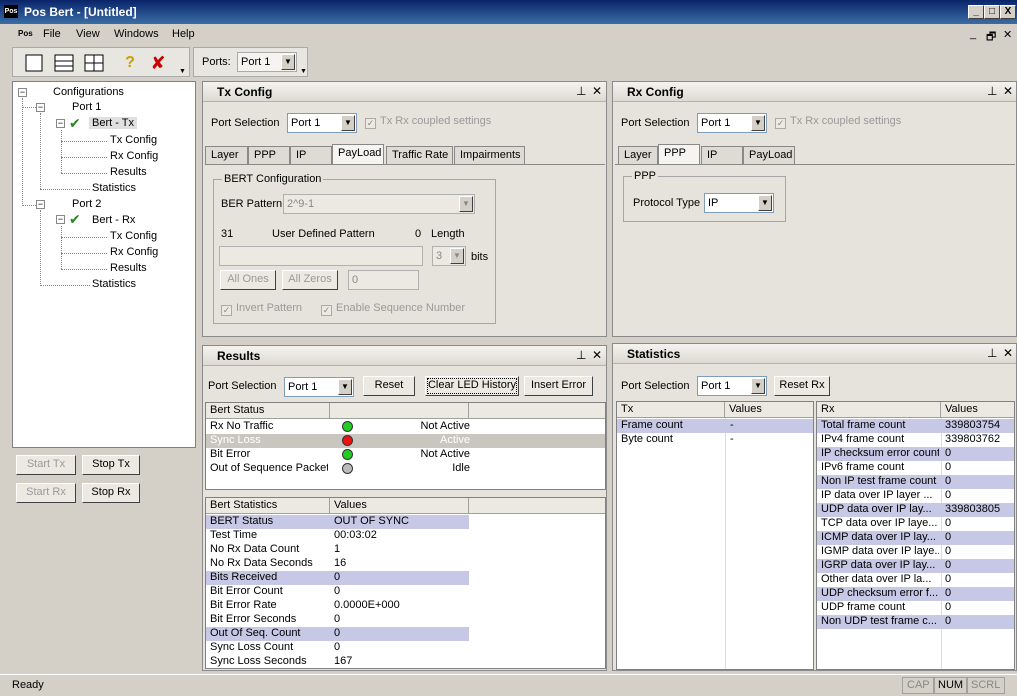  I want to click on menu-windows: Windows, so click(136, 34).